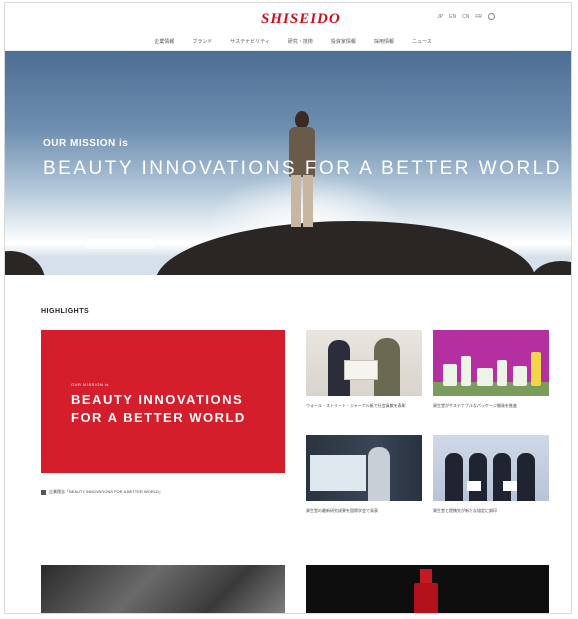 The width and height of the screenshot is (578, 619). Describe the element at coordinates (164, 41) in the screenshot. I see `nav-item: 企業情報` at that location.